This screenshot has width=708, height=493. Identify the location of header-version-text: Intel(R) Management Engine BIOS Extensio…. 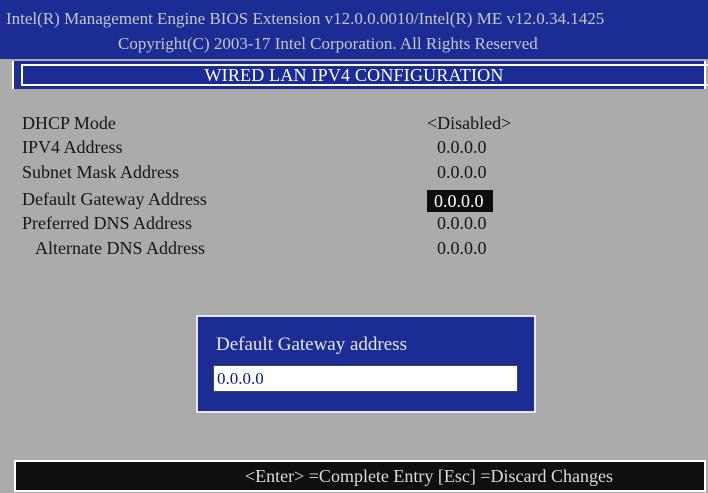
(305, 18).